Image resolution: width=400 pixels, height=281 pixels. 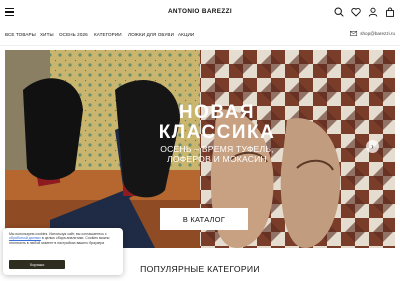 What do you see at coordinates (377, 33) in the screenshot?
I see `email-text: shop@barezzi.ru` at bounding box center [377, 33].